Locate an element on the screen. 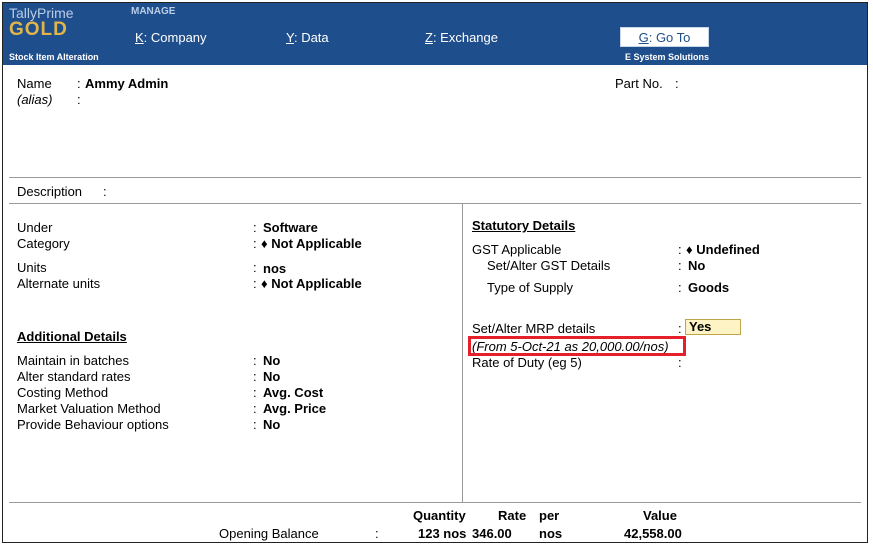 This screenshot has width=873, height=548. company-name: E System Solutions is located at coordinates (667, 57).